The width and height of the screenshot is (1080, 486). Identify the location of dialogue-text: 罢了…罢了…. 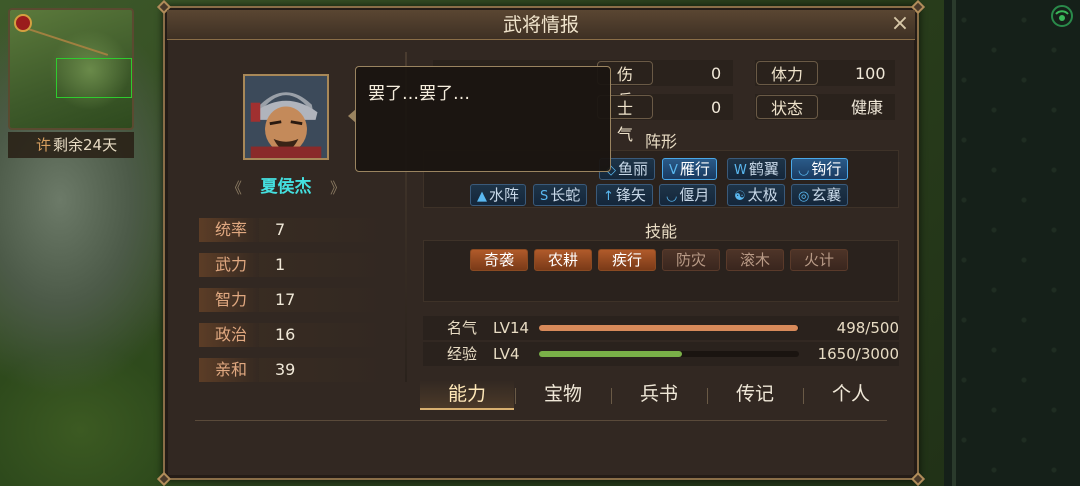
(419, 94).